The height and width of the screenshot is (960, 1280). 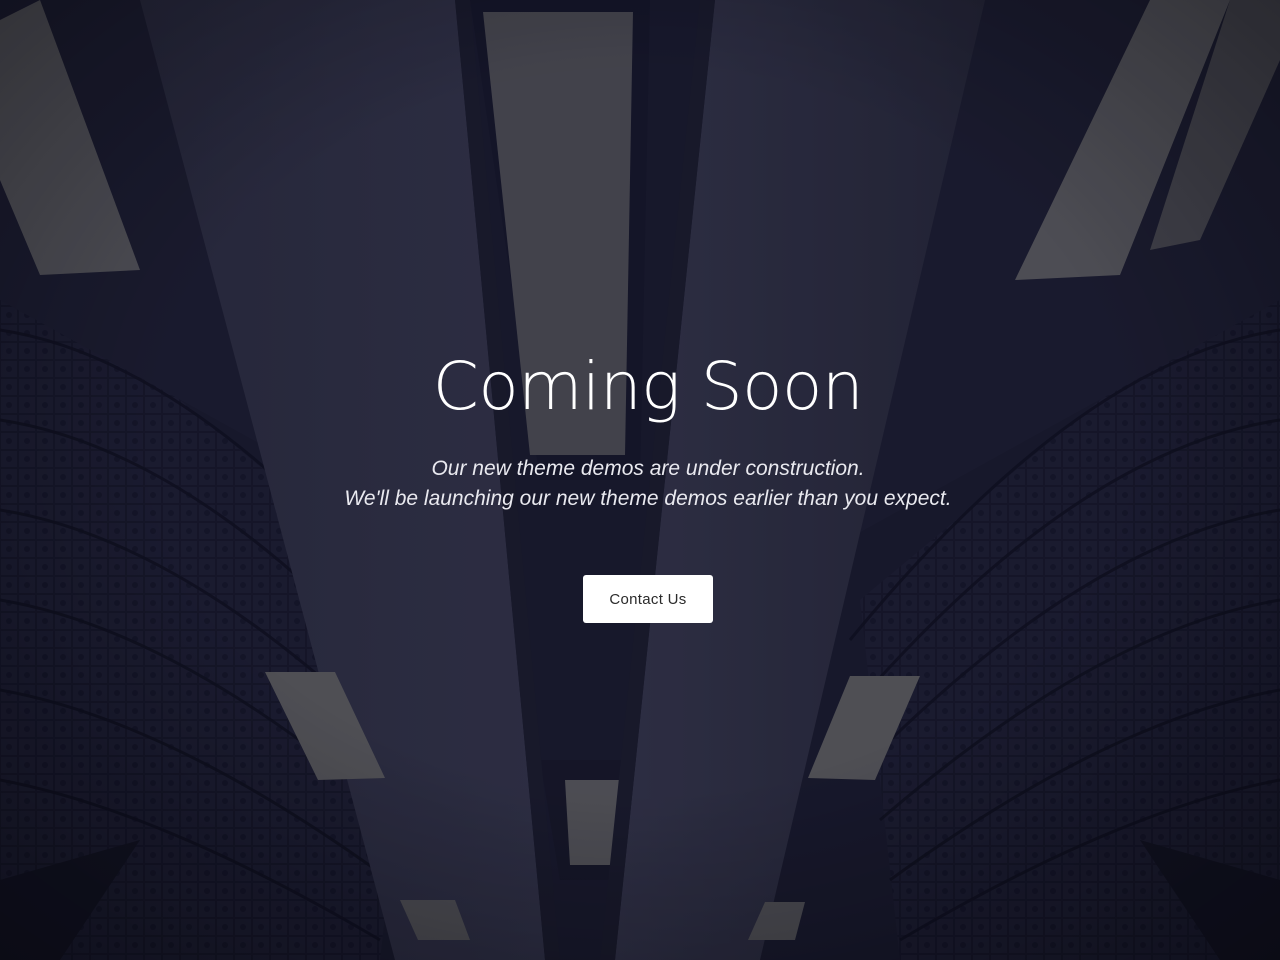 What do you see at coordinates (648, 599) in the screenshot?
I see `contact-us-button: Contact Us` at bounding box center [648, 599].